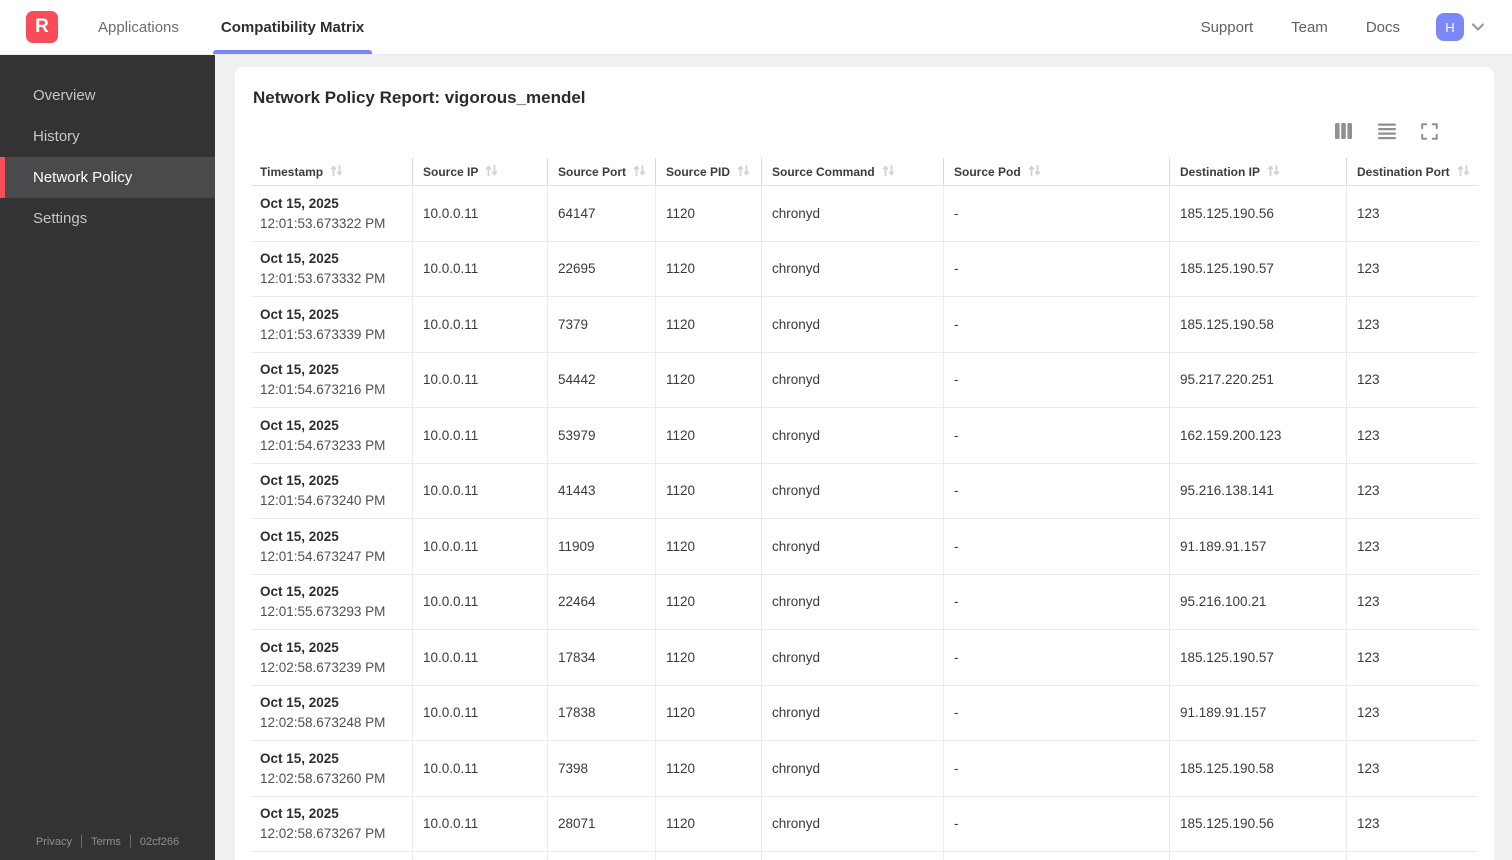  What do you see at coordinates (601, 268) in the screenshot?
I see `cell-source-port: 22695` at bounding box center [601, 268].